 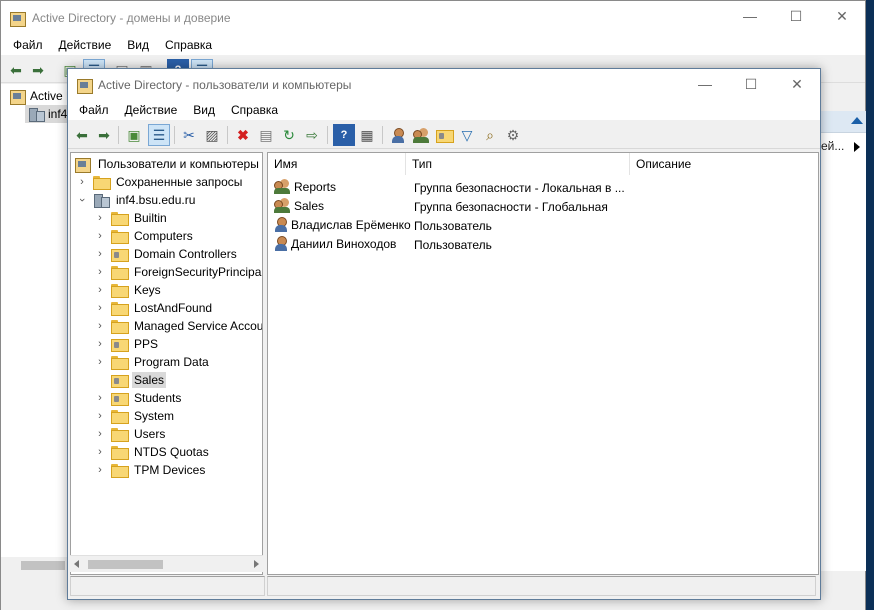 I want to click on status-bar, so click(x=444, y=587).